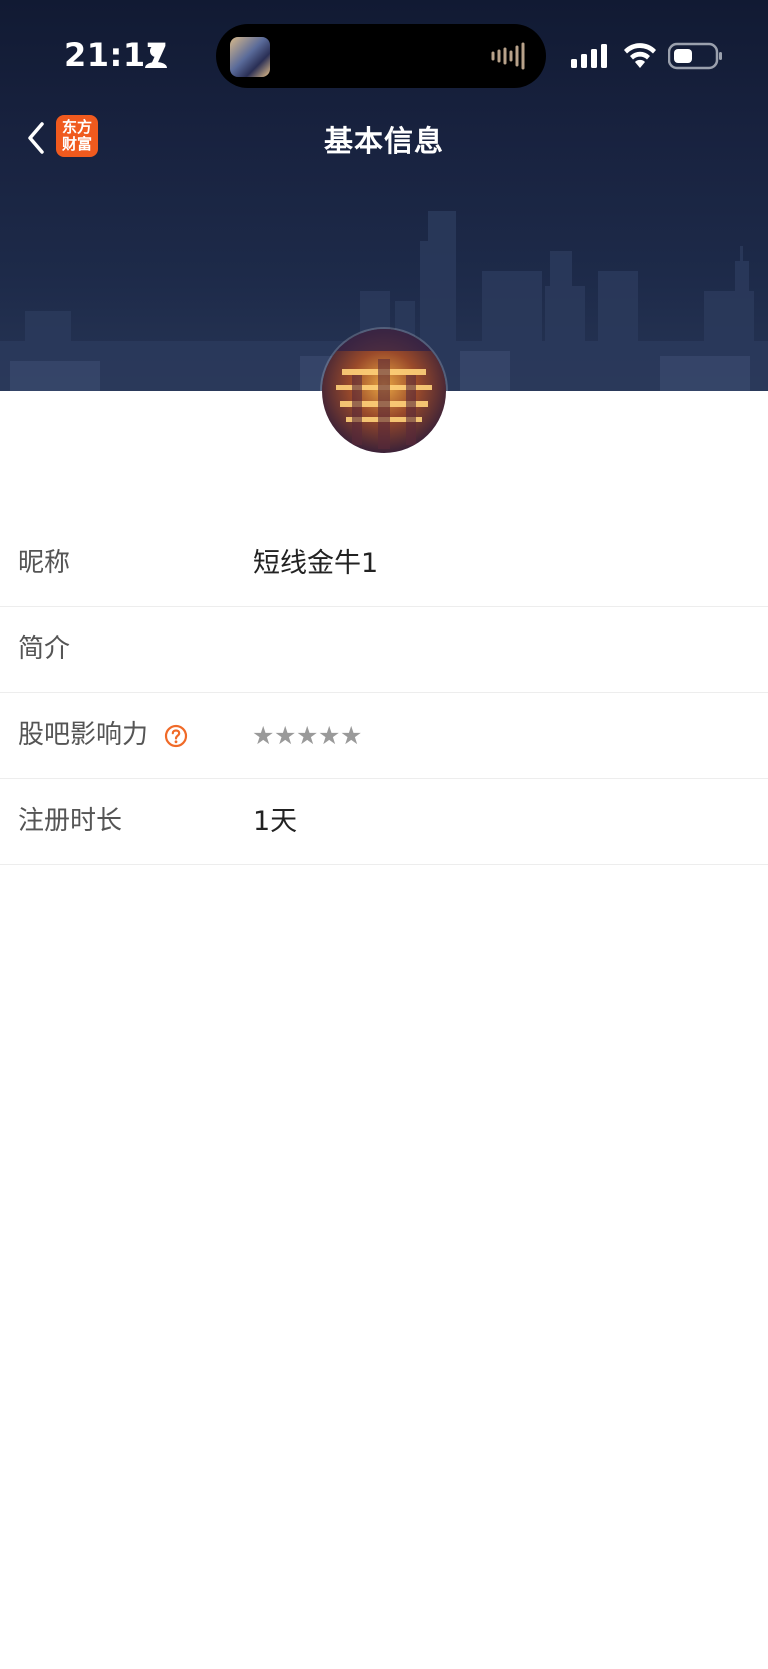 The height and width of the screenshot is (1669, 768). Describe the element at coordinates (384, 736) in the screenshot. I see `influence-row: 股吧影响力 ★★★★★` at that location.